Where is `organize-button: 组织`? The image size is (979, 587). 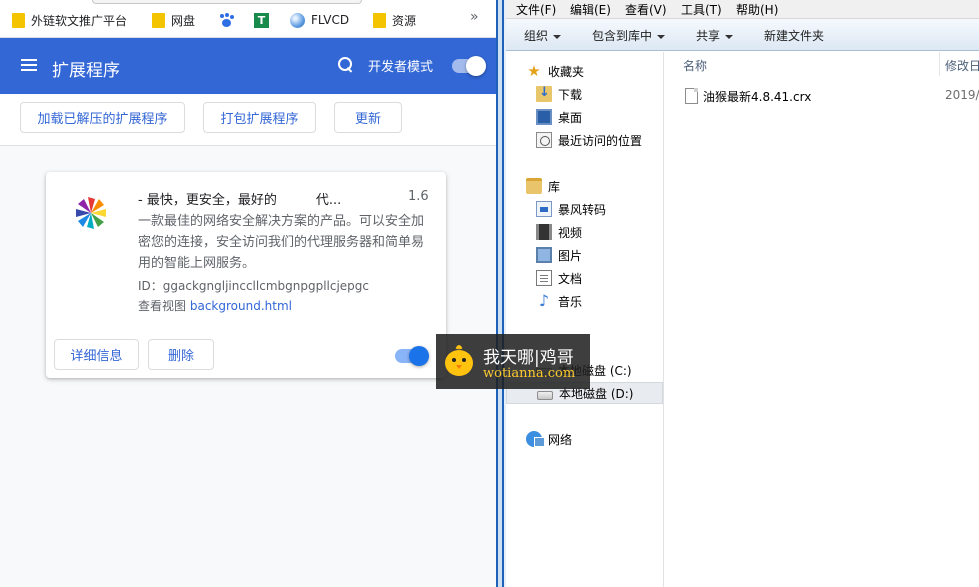
organize-button: 组织 is located at coordinates (543, 35).